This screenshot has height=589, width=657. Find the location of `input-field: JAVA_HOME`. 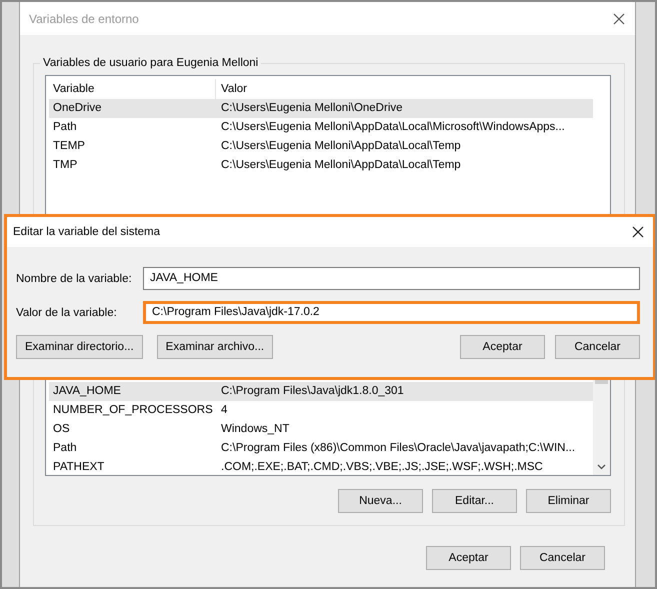

input-field: JAVA_HOME is located at coordinates (391, 278).